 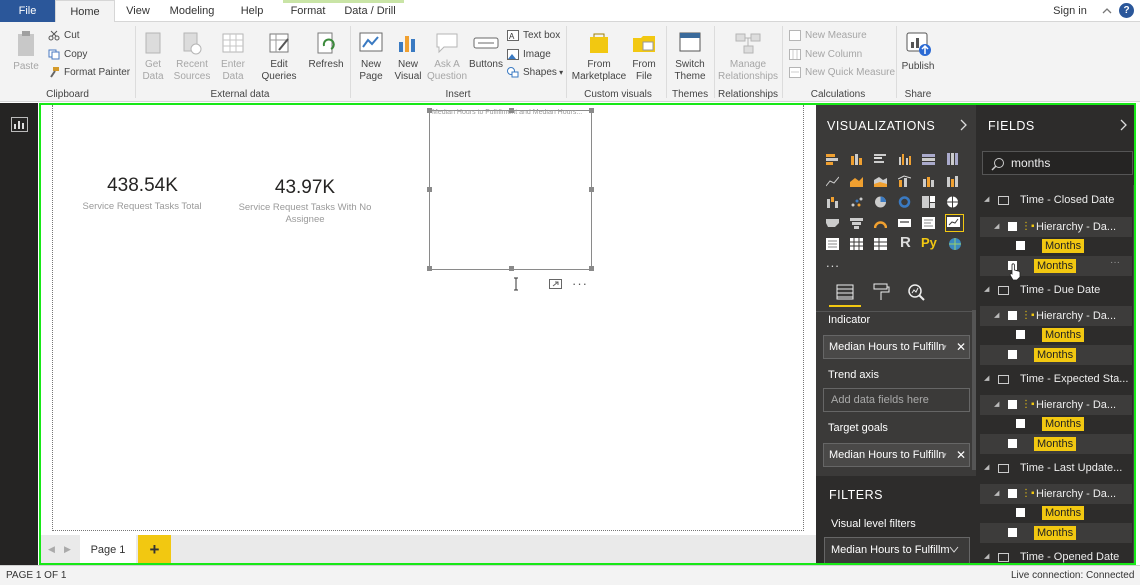 I want to click on area-chart-icon, so click(x=856, y=181).